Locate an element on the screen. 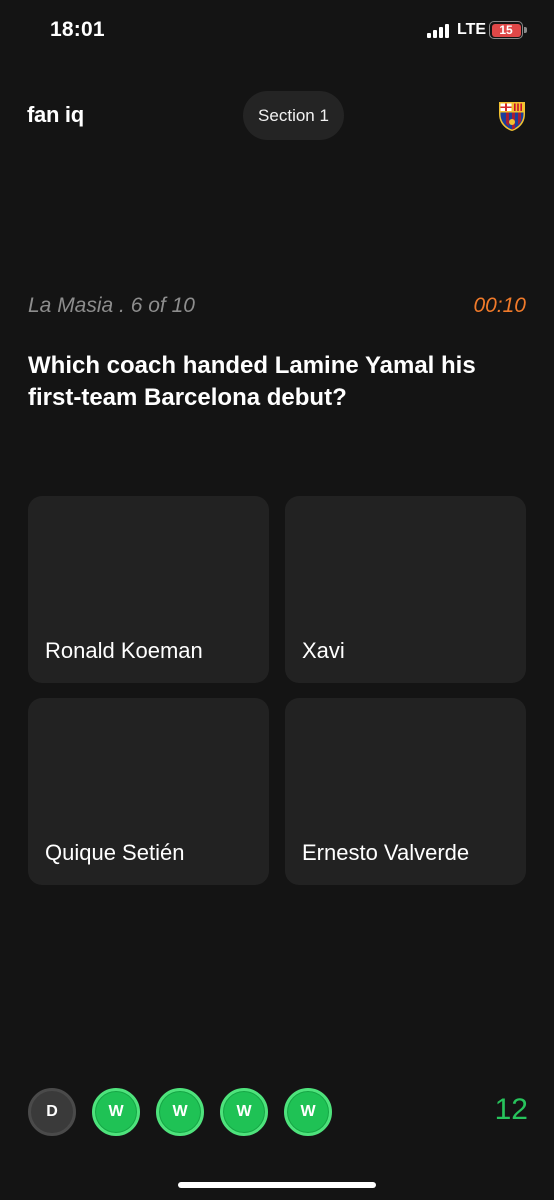 This screenshot has width=554, height=1200. section-button: Section 1 is located at coordinates (293, 115).